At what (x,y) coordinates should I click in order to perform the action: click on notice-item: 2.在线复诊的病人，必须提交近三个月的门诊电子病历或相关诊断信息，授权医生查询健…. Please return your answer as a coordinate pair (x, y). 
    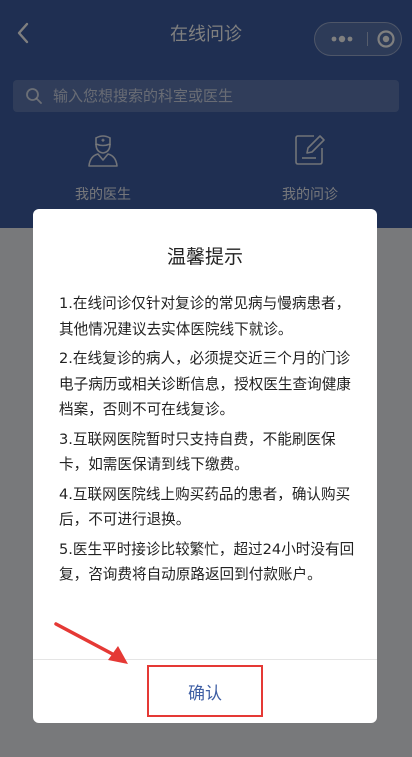
    Looking at the image, I should click on (205, 384).